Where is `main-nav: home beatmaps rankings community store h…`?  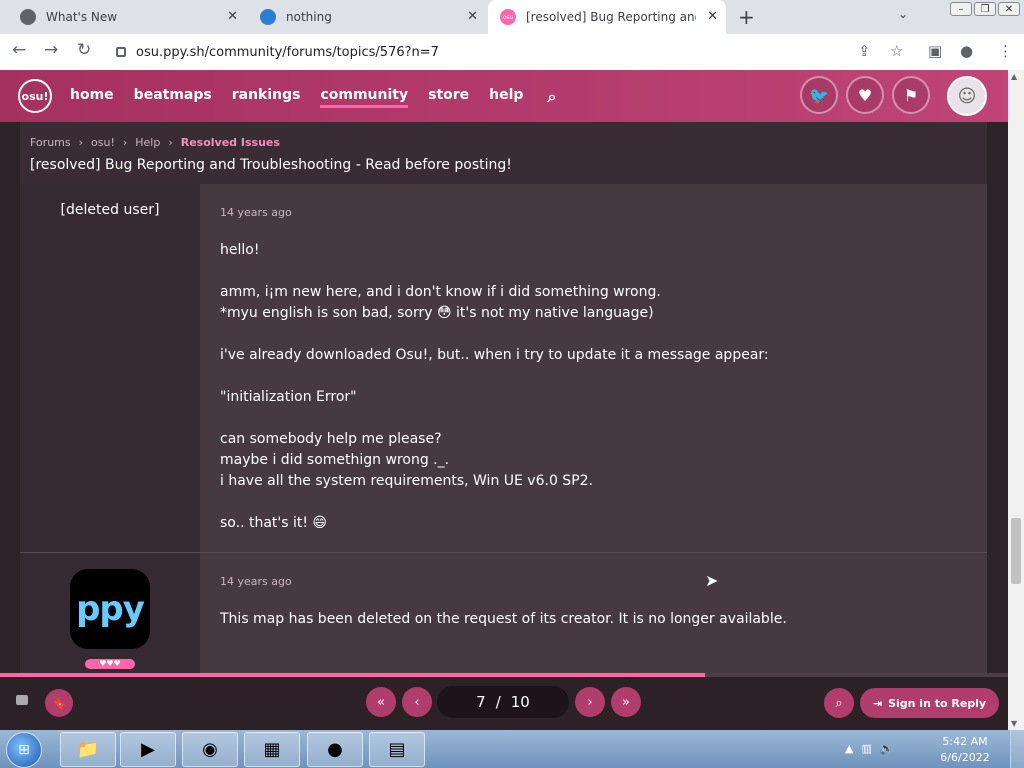 main-nav: home beatmaps rankings community store h… is located at coordinates (313, 97).